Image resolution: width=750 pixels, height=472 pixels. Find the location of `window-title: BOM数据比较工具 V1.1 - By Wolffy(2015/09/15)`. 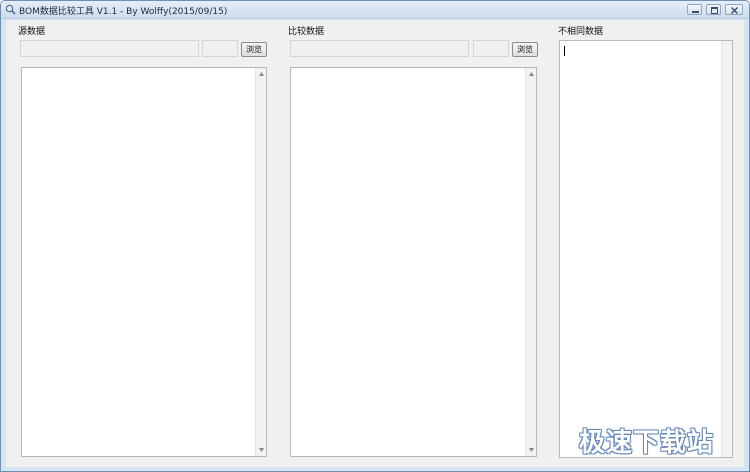

window-title: BOM数据比较工具 V1.1 - By Wolffy(2015/09/15) is located at coordinates (123, 12).